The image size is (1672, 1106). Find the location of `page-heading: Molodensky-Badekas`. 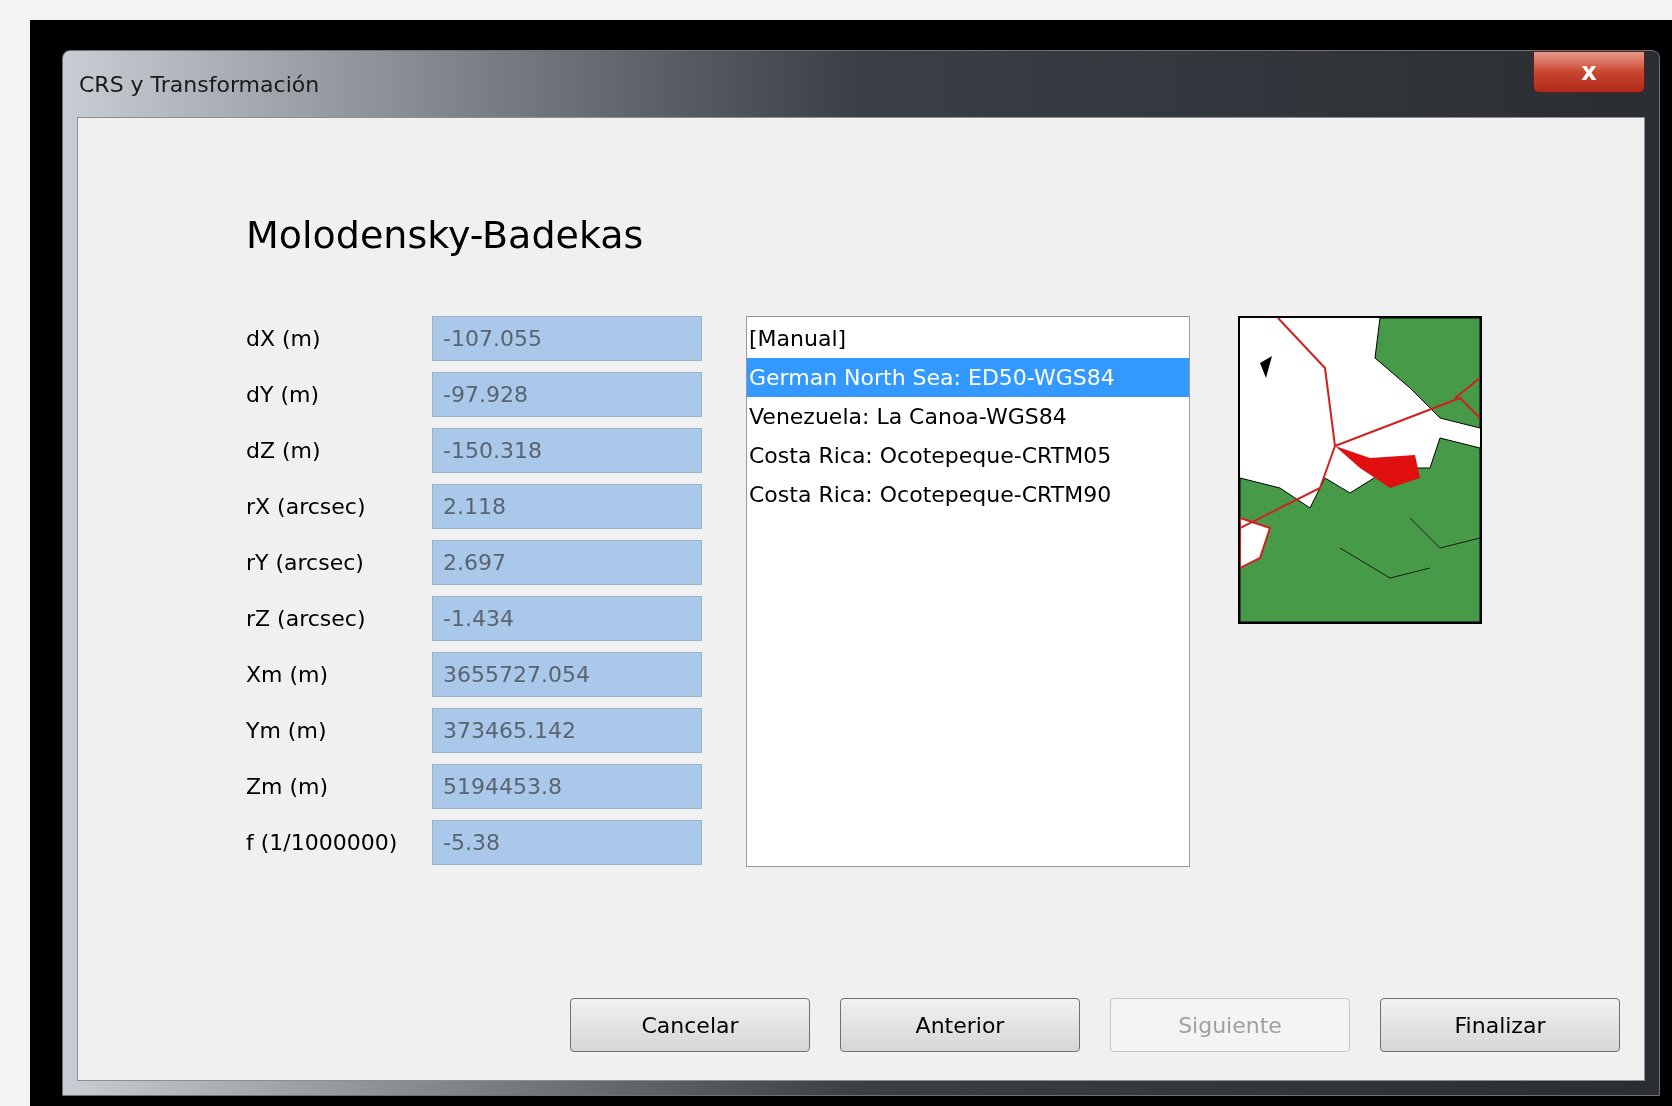

page-heading: Molodensky-Badekas is located at coordinates (445, 235).